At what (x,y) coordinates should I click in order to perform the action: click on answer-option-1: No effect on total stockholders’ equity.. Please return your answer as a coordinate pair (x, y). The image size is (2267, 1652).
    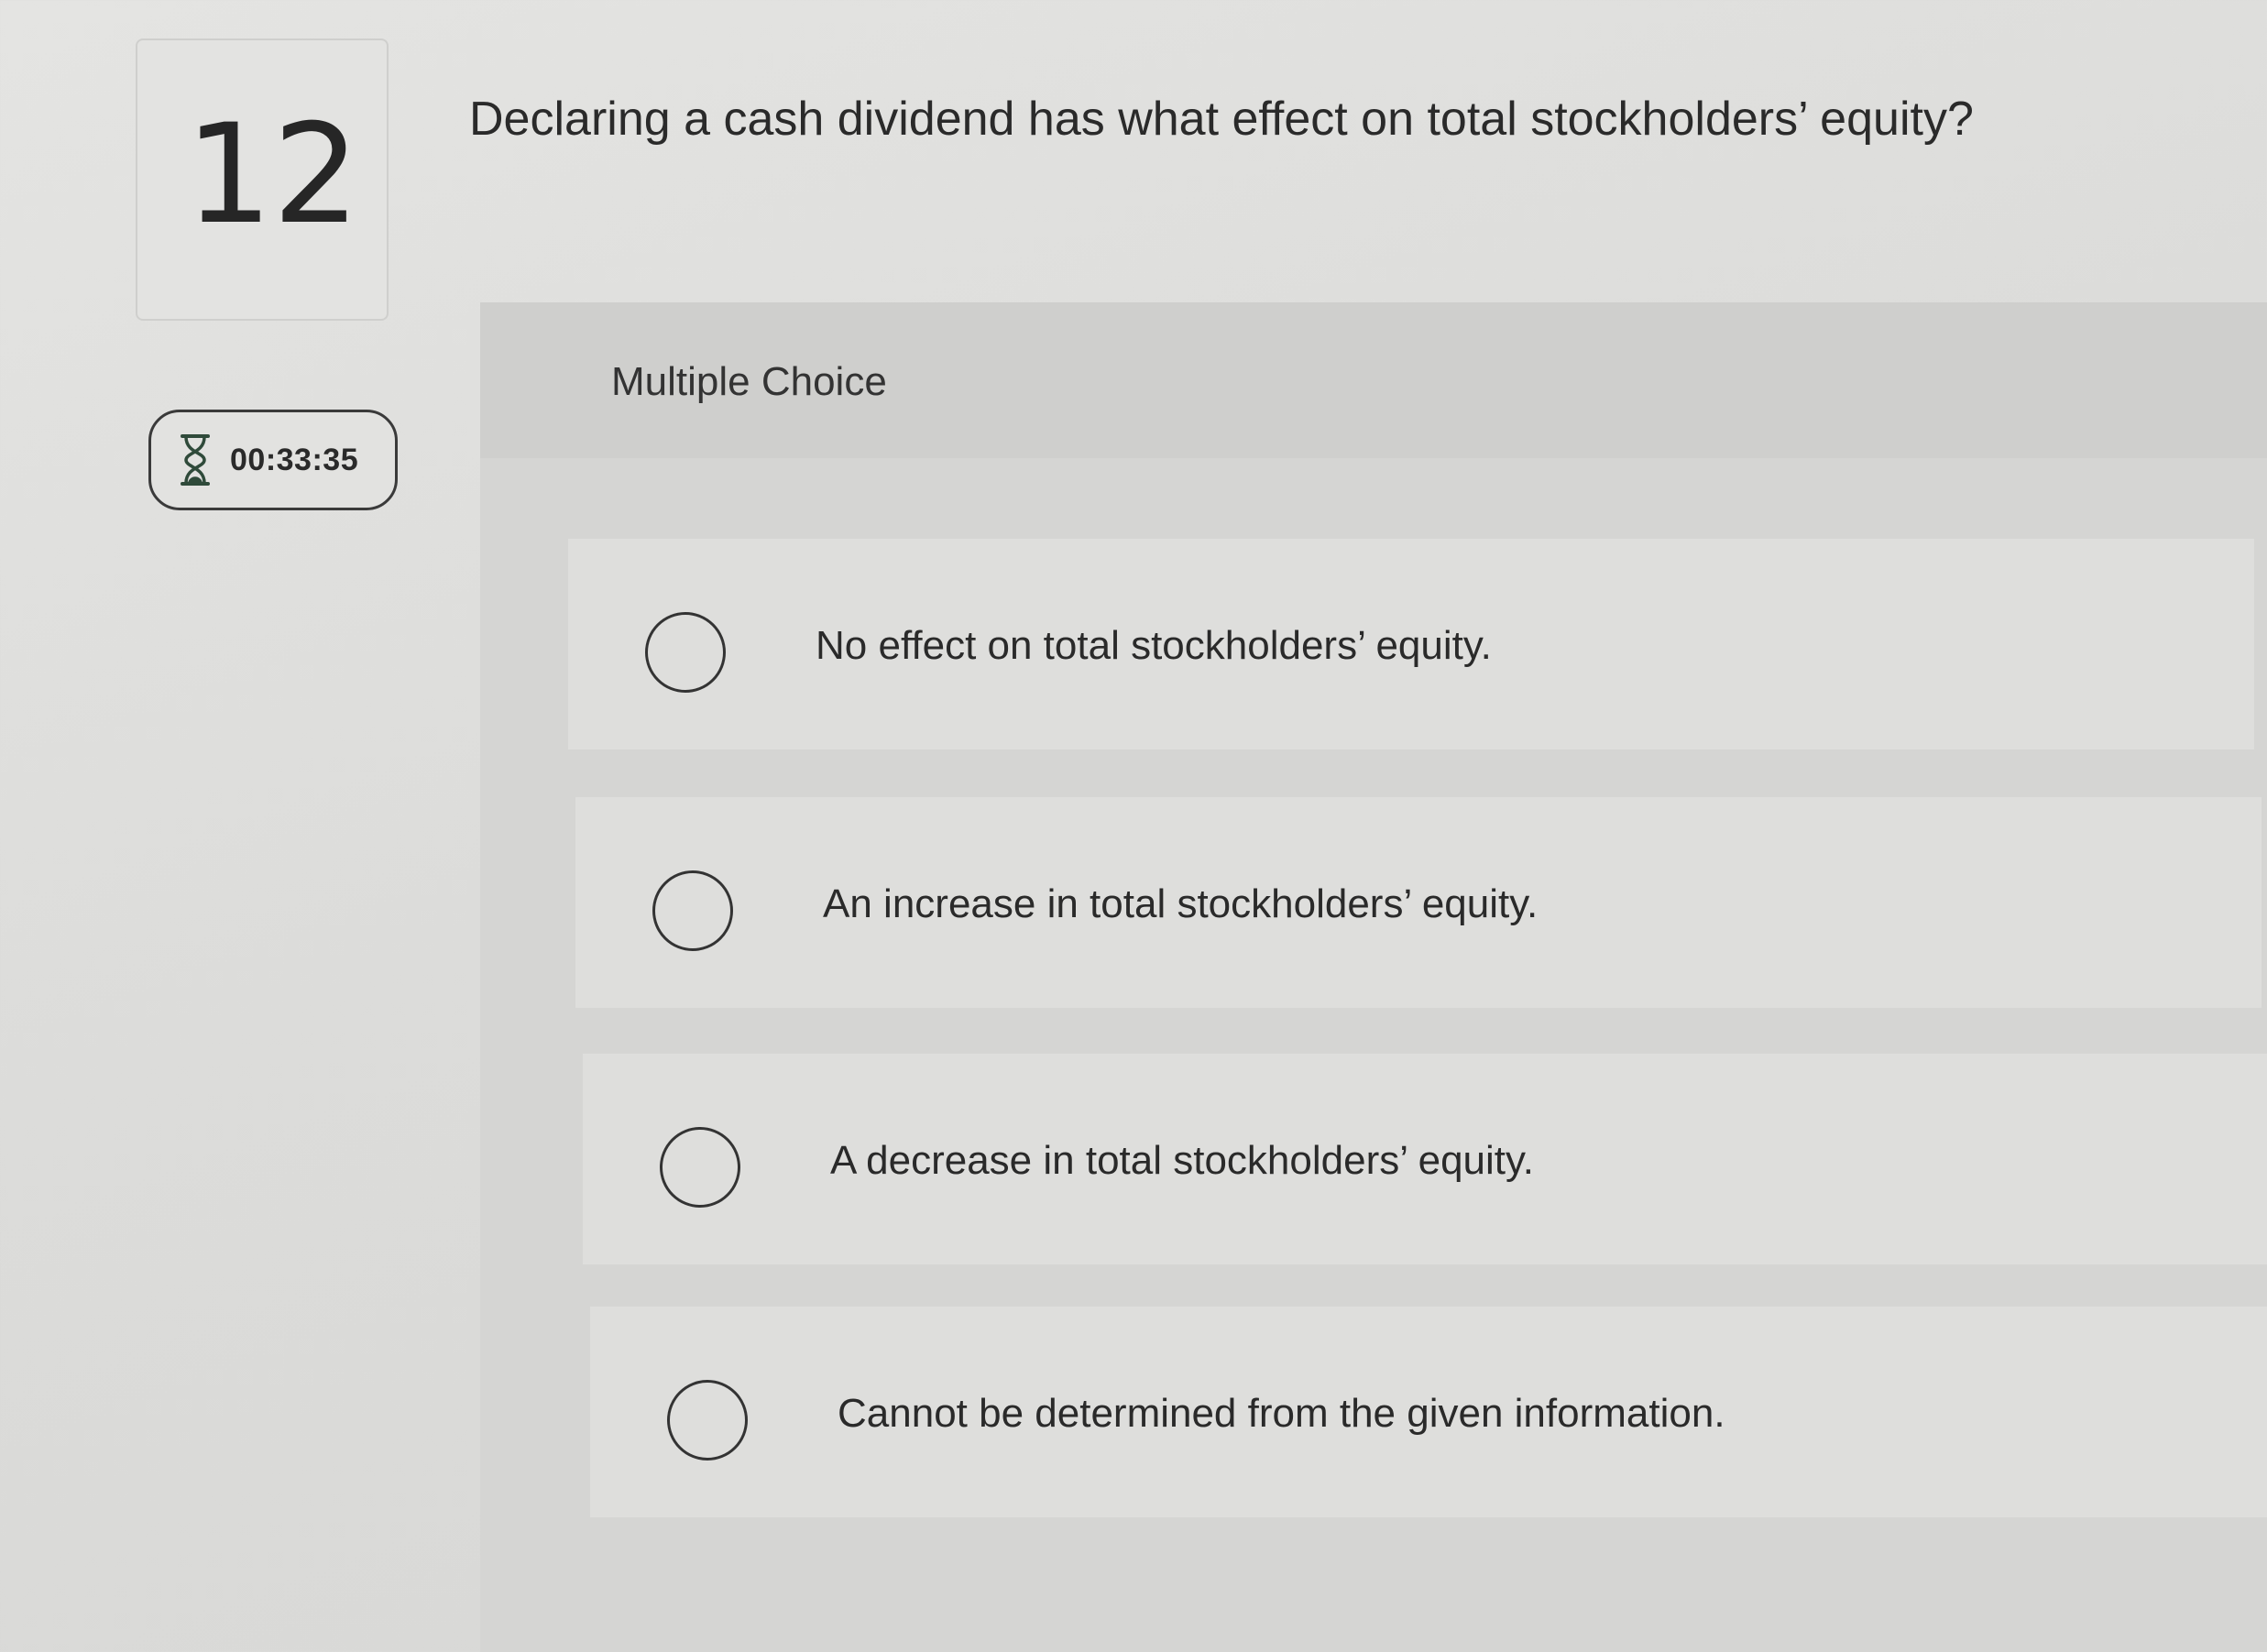
    Looking at the image, I should click on (1411, 644).